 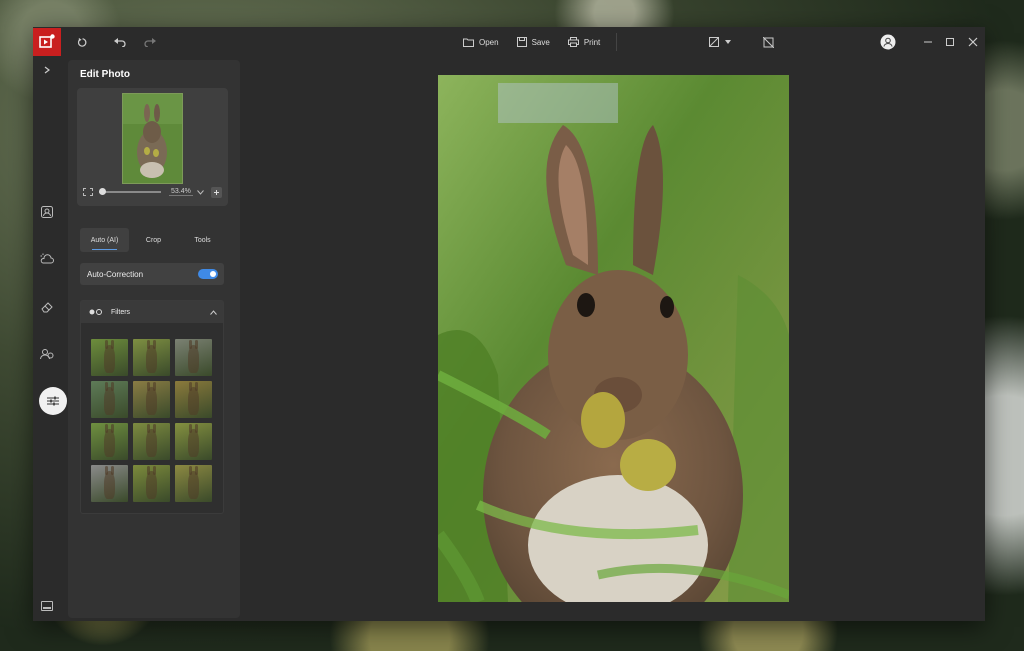 I want to click on print-label: Print, so click(x=592, y=42).